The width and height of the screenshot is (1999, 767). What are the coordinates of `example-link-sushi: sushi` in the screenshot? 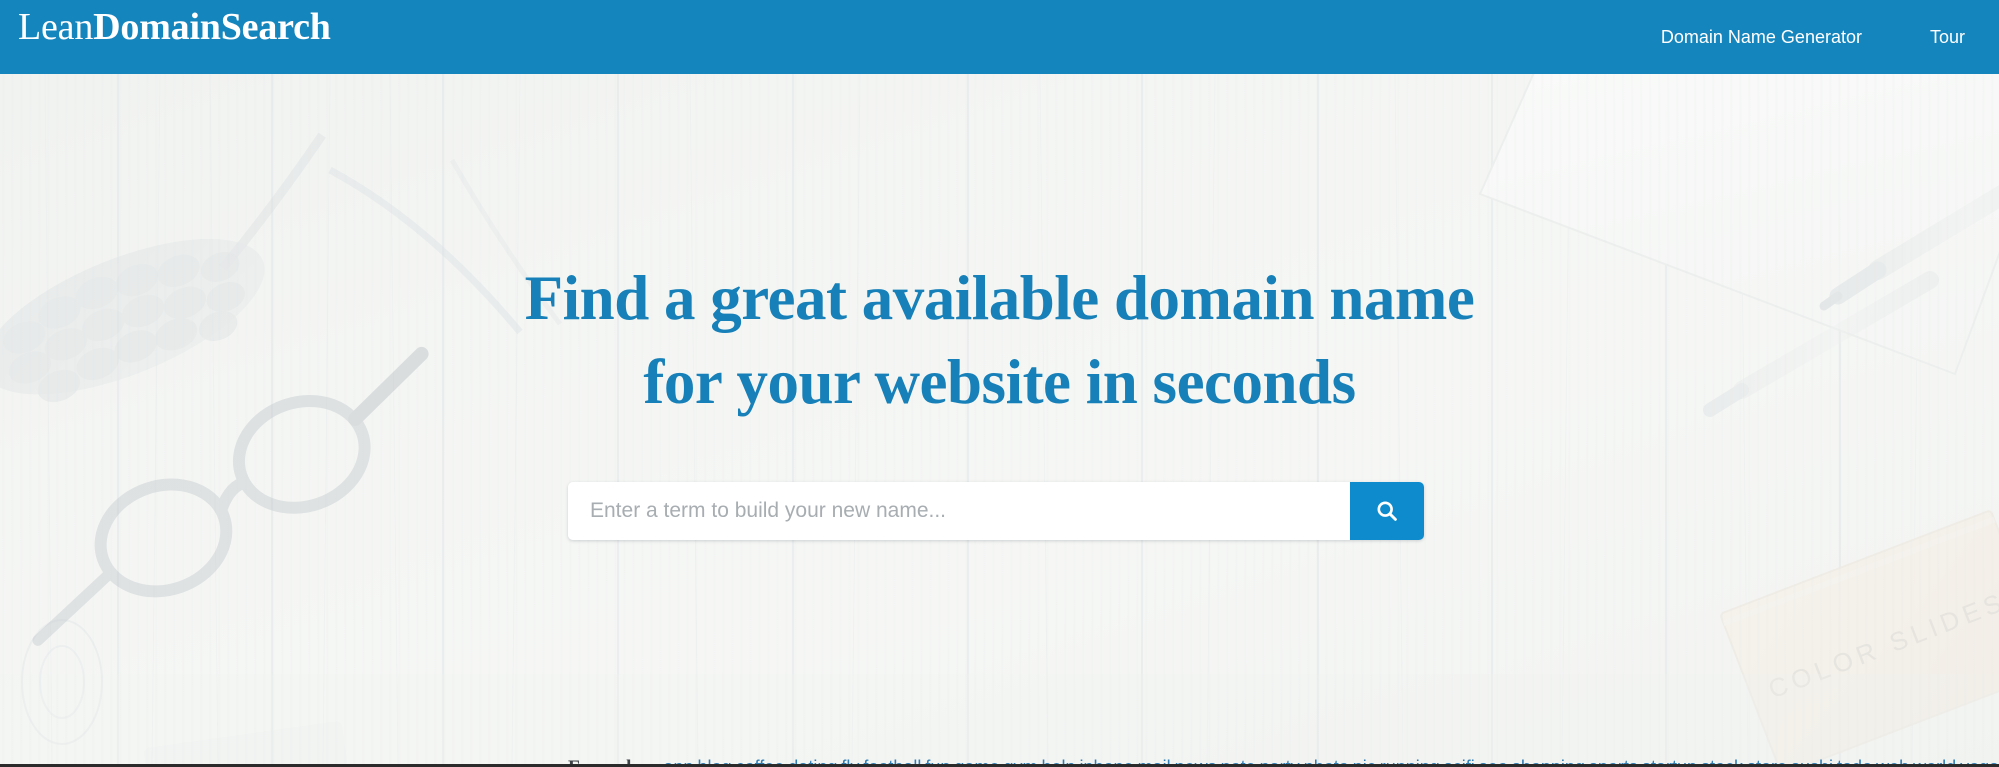 It's located at (1812, 760).